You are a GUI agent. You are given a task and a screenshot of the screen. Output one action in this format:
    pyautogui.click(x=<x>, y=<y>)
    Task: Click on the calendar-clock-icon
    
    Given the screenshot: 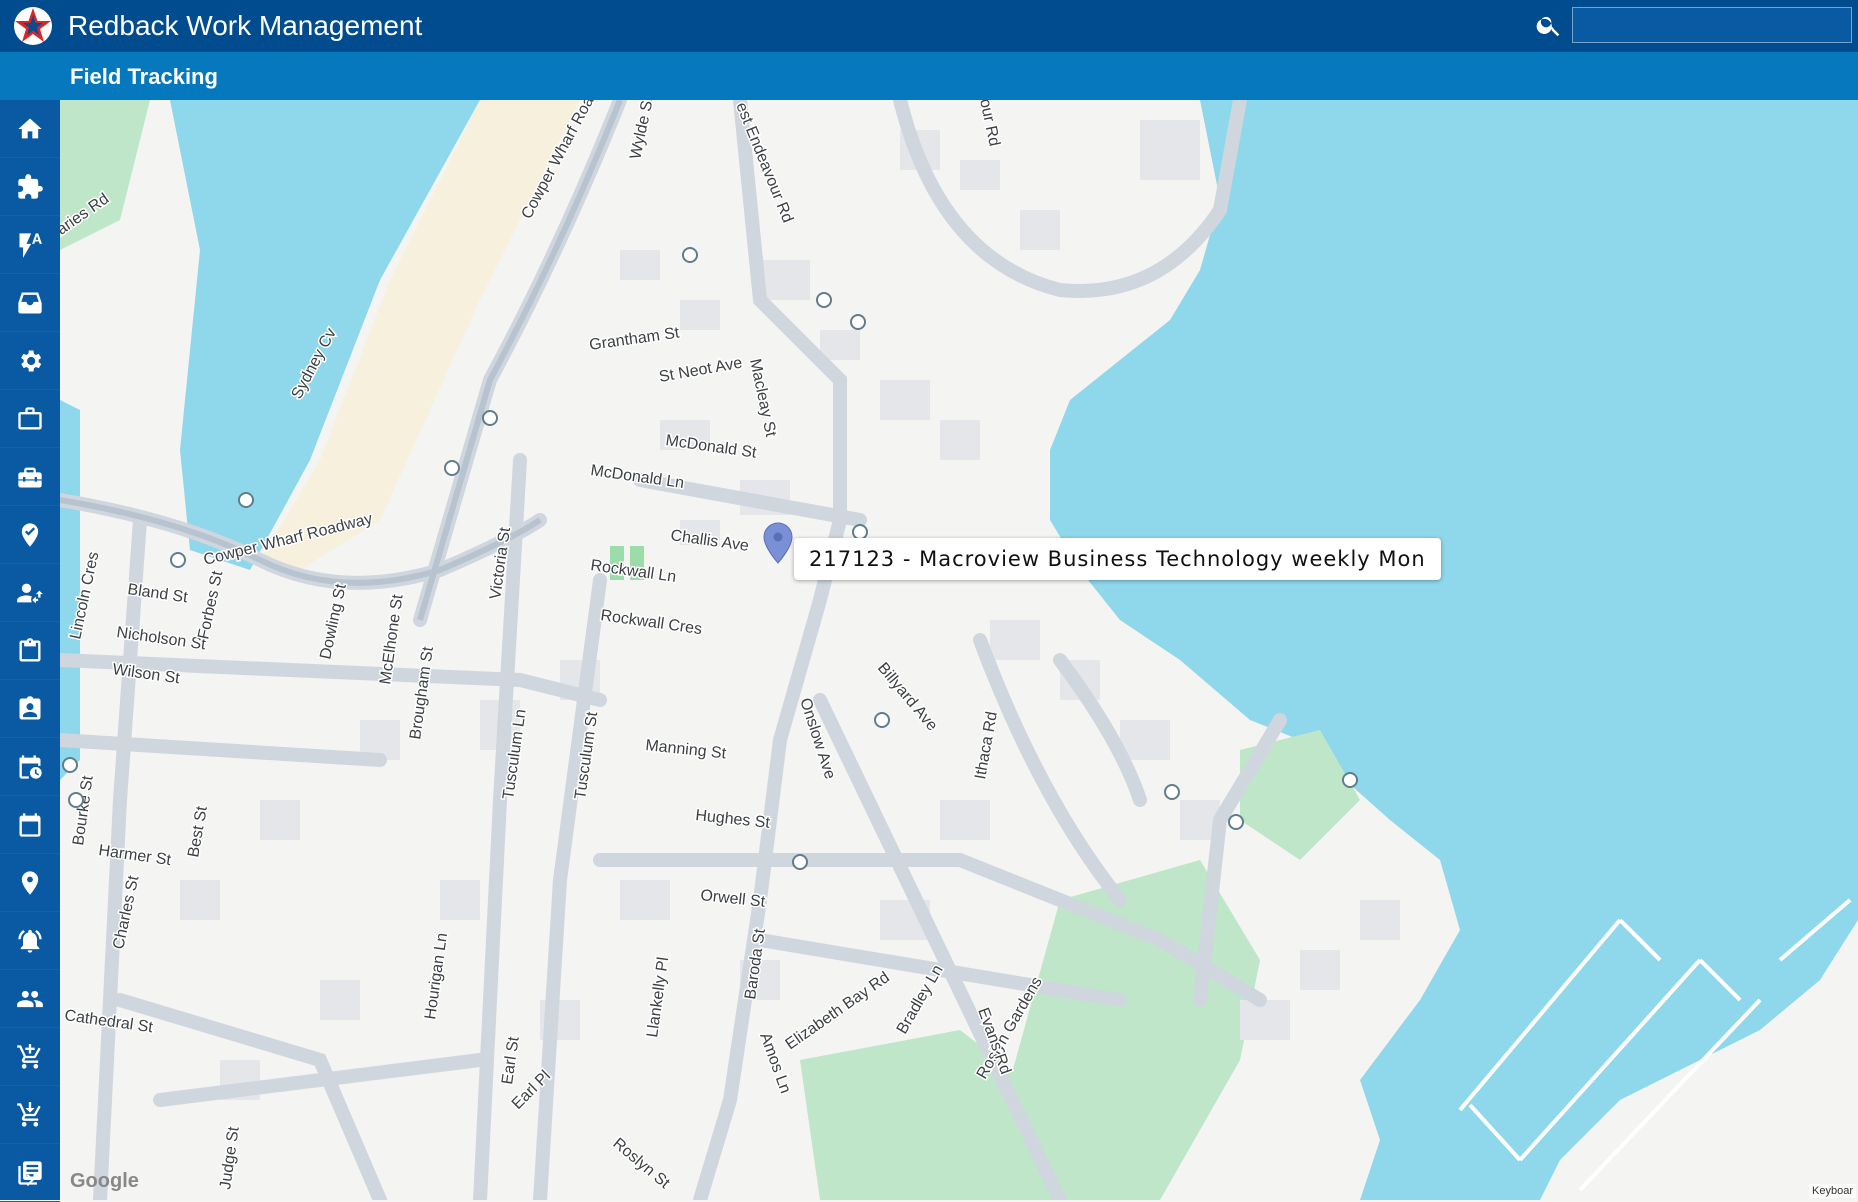 What is the action you would take?
    pyautogui.click(x=30, y=766)
    